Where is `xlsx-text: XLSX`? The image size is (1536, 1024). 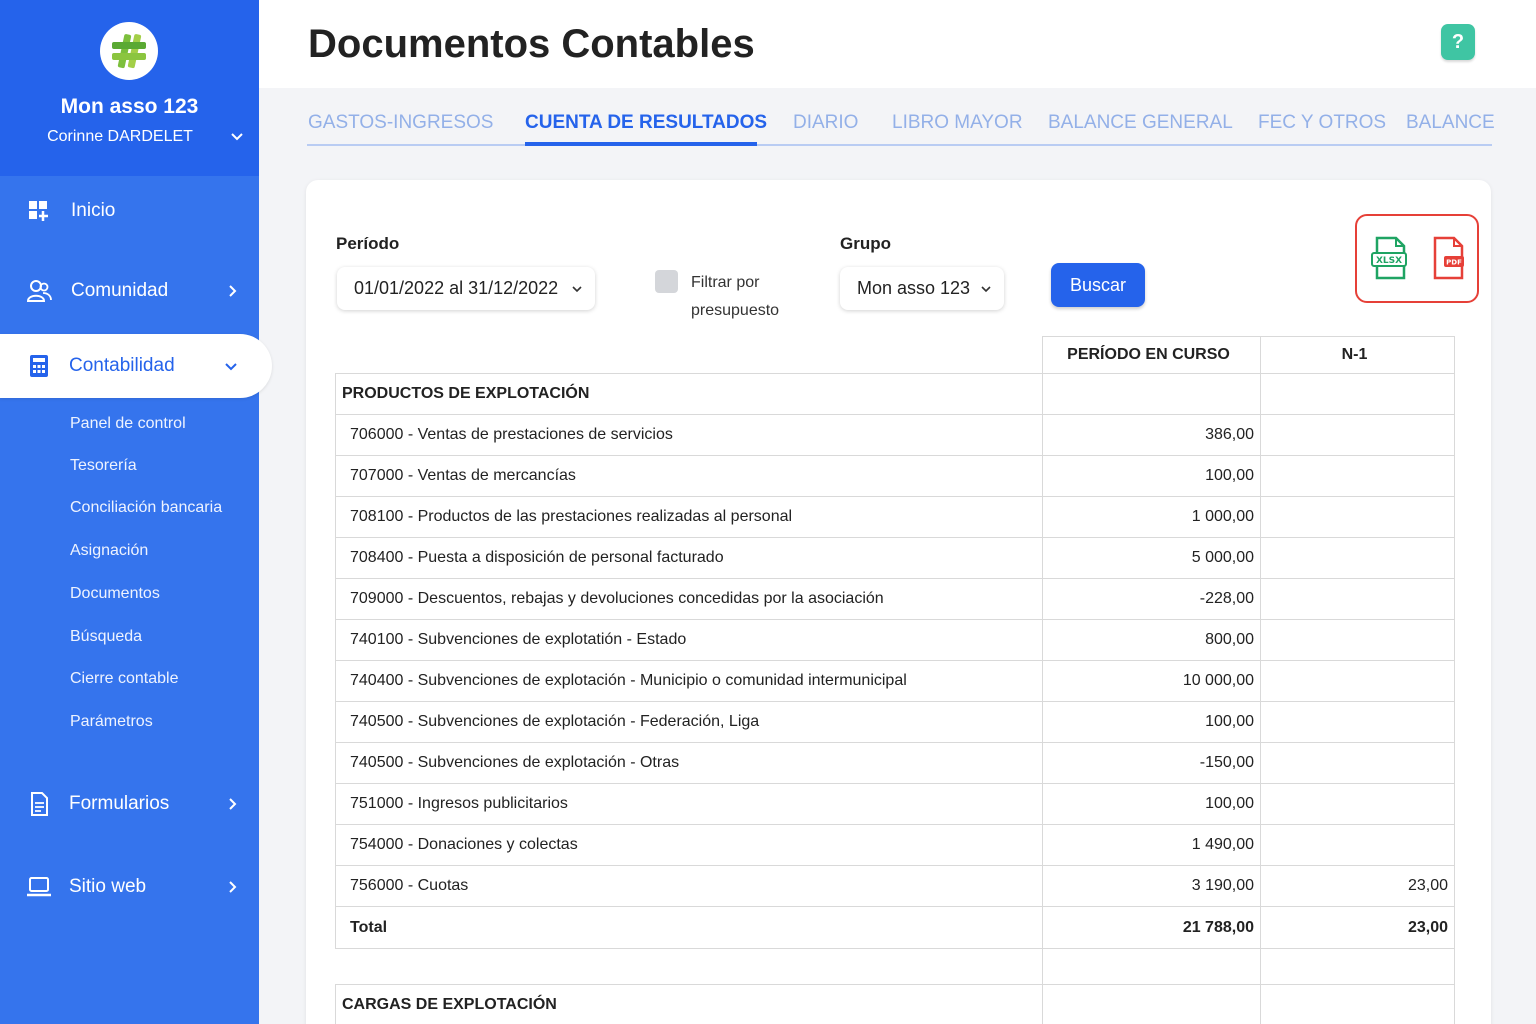
xlsx-text: XLSX is located at coordinates (1389, 261).